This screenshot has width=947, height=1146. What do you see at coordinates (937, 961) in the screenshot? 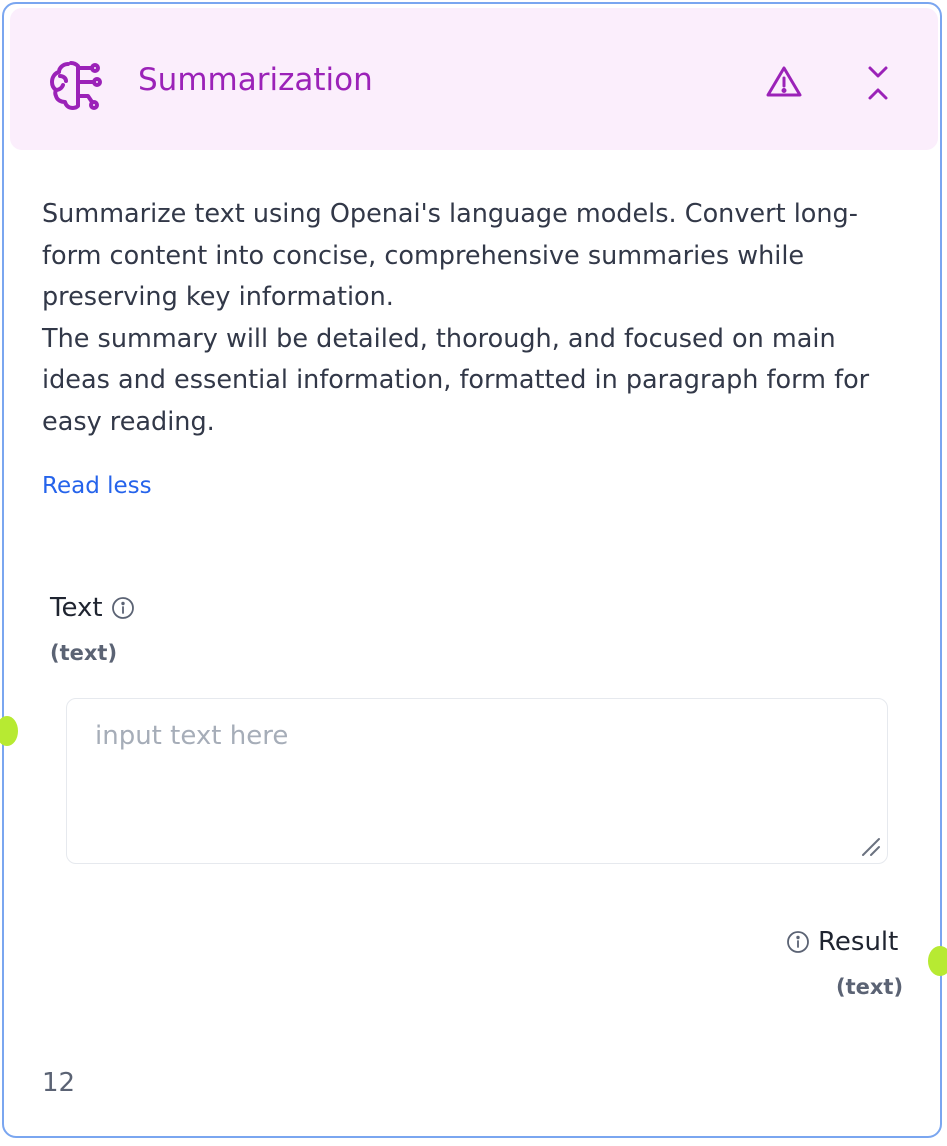
I see `output-connection-handle` at bounding box center [937, 961].